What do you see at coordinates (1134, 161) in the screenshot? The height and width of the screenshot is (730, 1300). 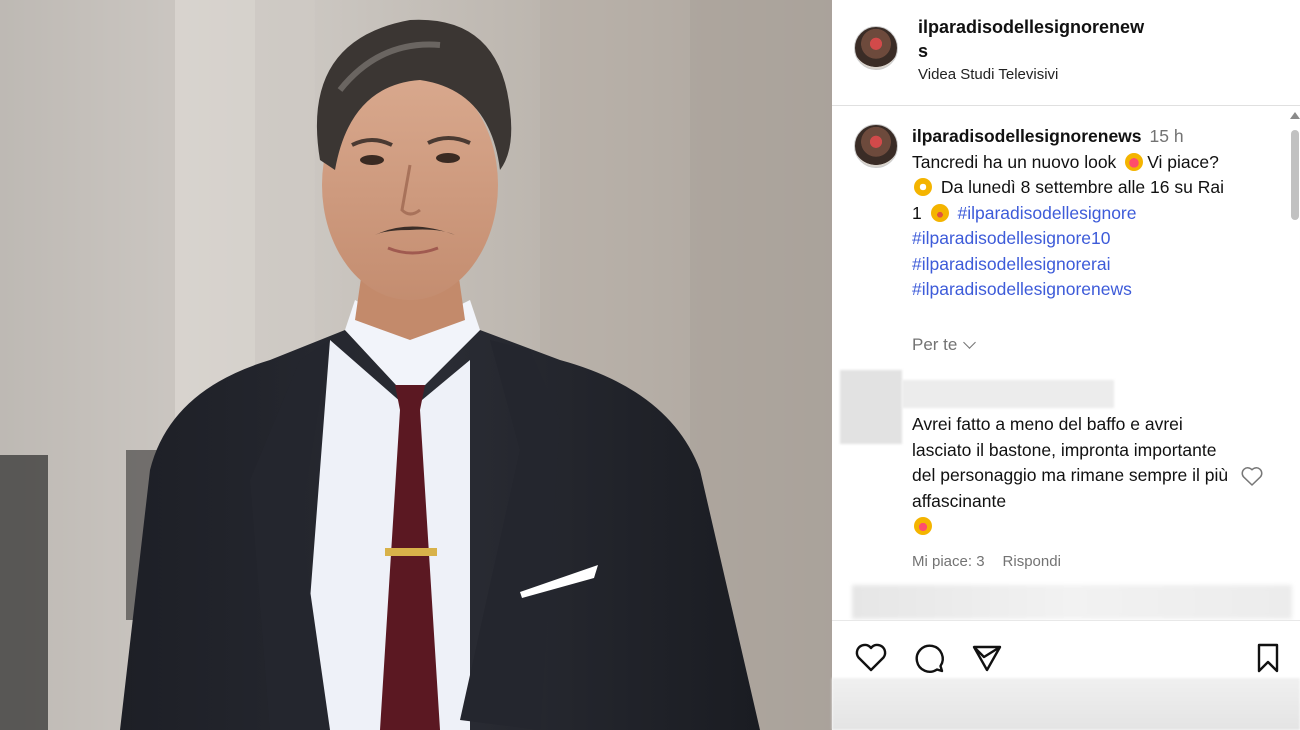 I see `heart-eyes-emoji-icon` at bounding box center [1134, 161].